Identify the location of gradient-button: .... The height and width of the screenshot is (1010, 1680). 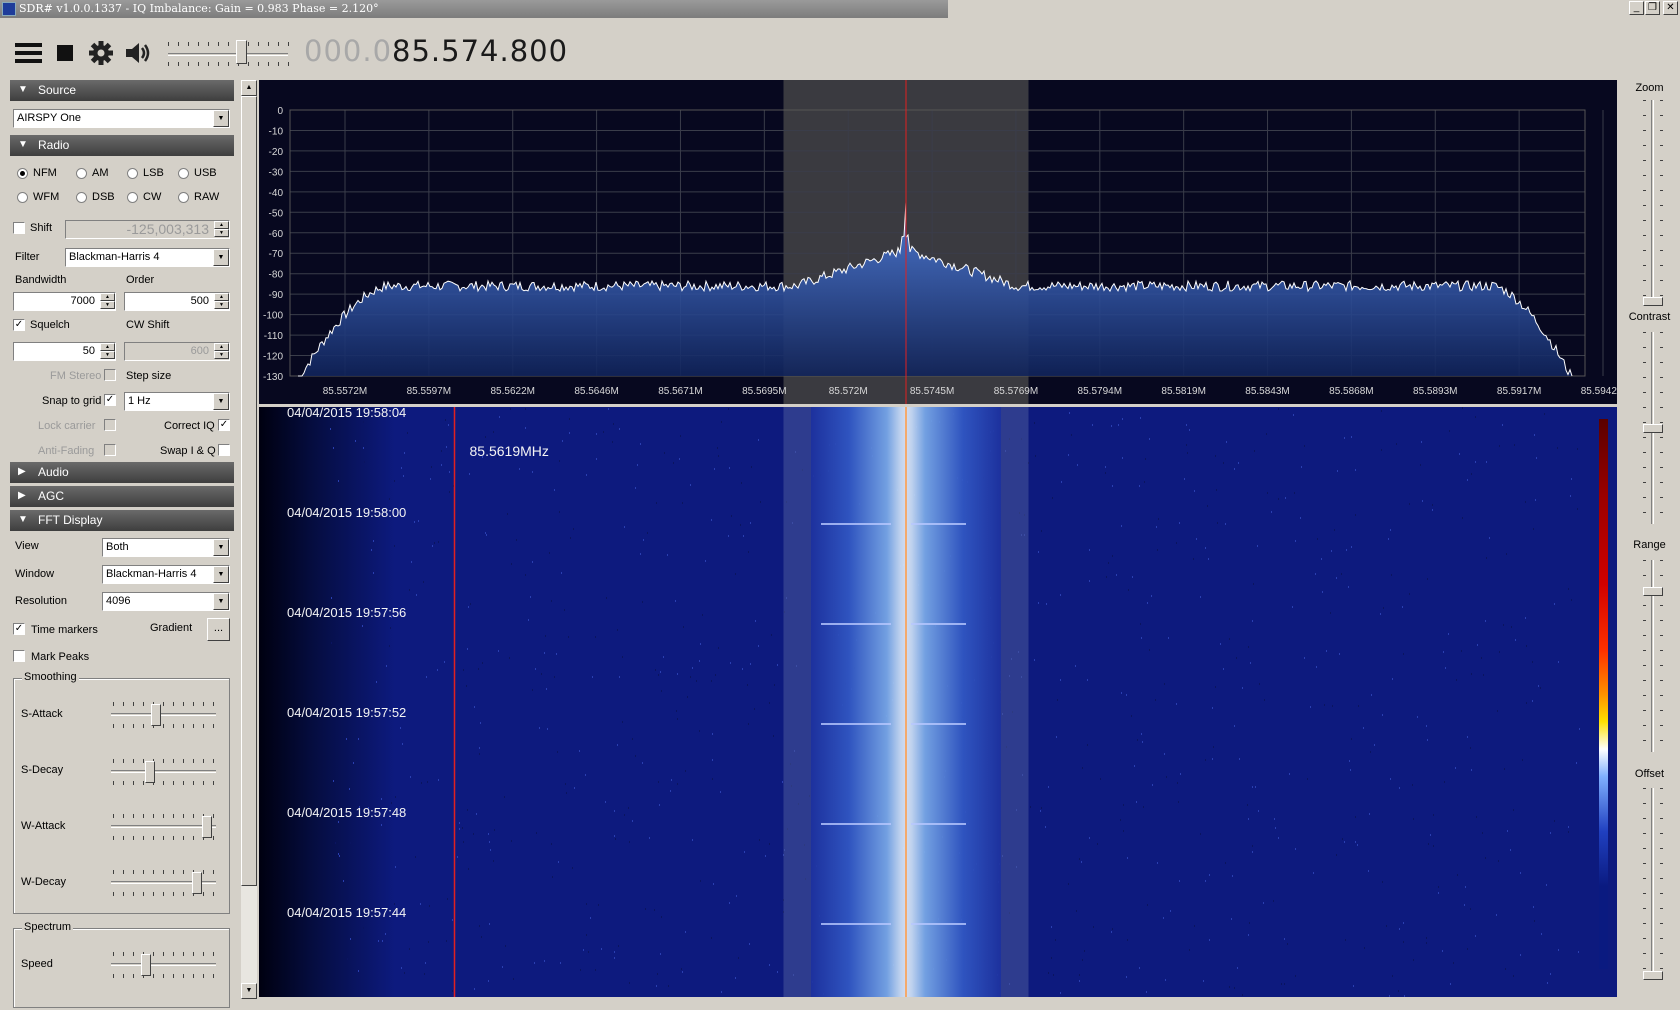
(218, 629).